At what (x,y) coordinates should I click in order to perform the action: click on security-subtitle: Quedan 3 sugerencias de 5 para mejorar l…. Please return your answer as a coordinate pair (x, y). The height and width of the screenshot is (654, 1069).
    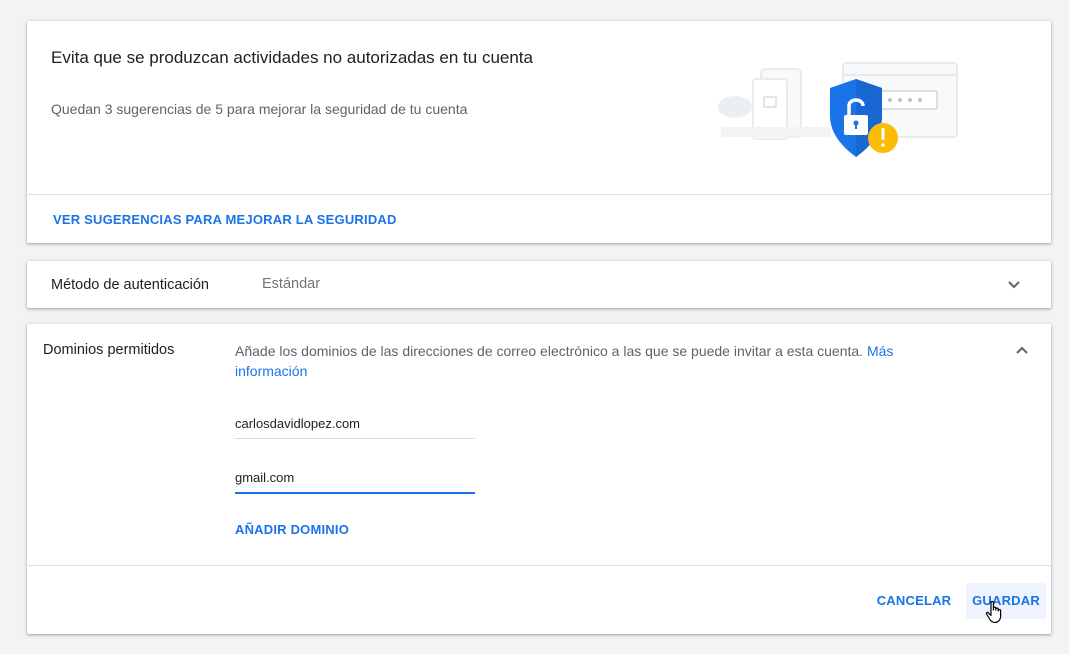
    Looking at the image, I should click on (259, 109).